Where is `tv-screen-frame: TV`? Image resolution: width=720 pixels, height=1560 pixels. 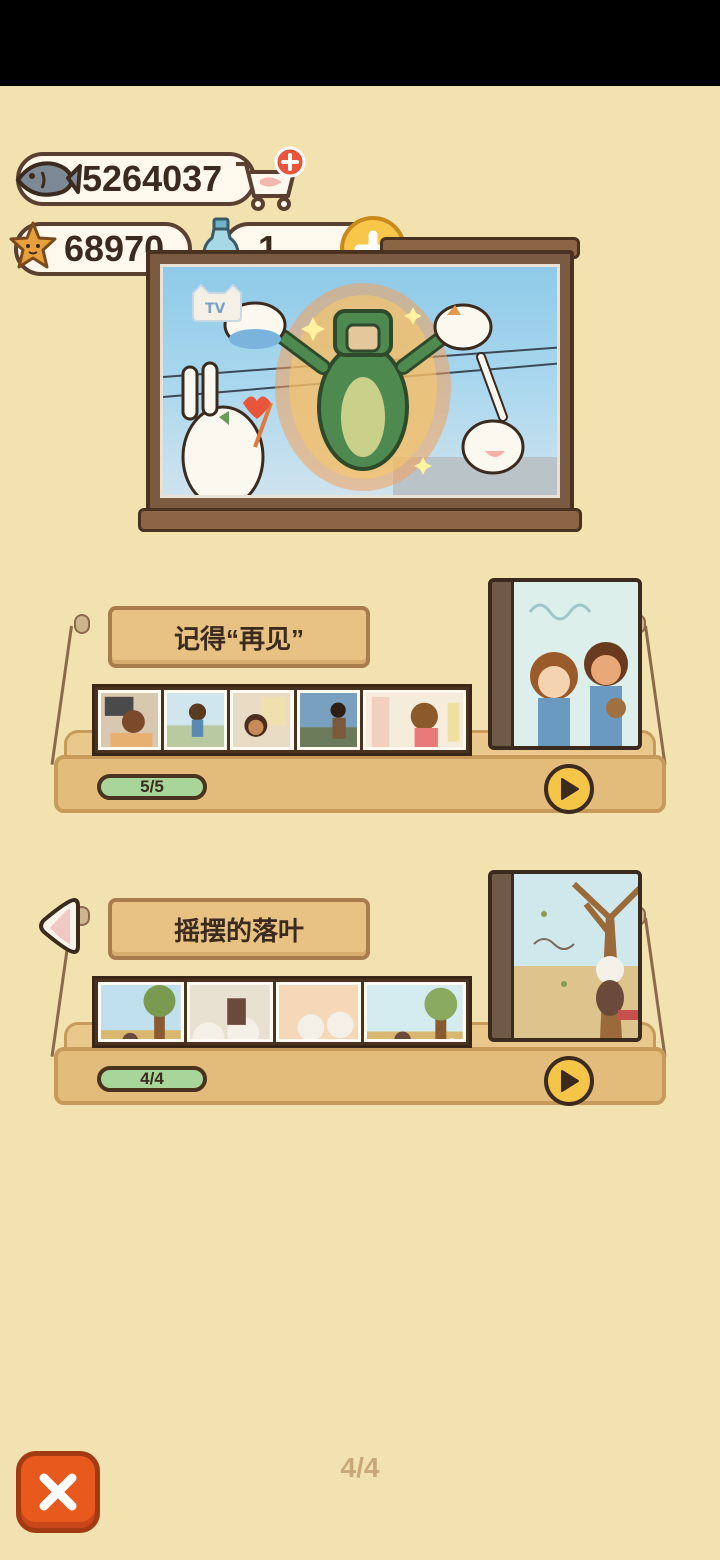 tv-screen-frame: TV is located at coordinates (360, 381).